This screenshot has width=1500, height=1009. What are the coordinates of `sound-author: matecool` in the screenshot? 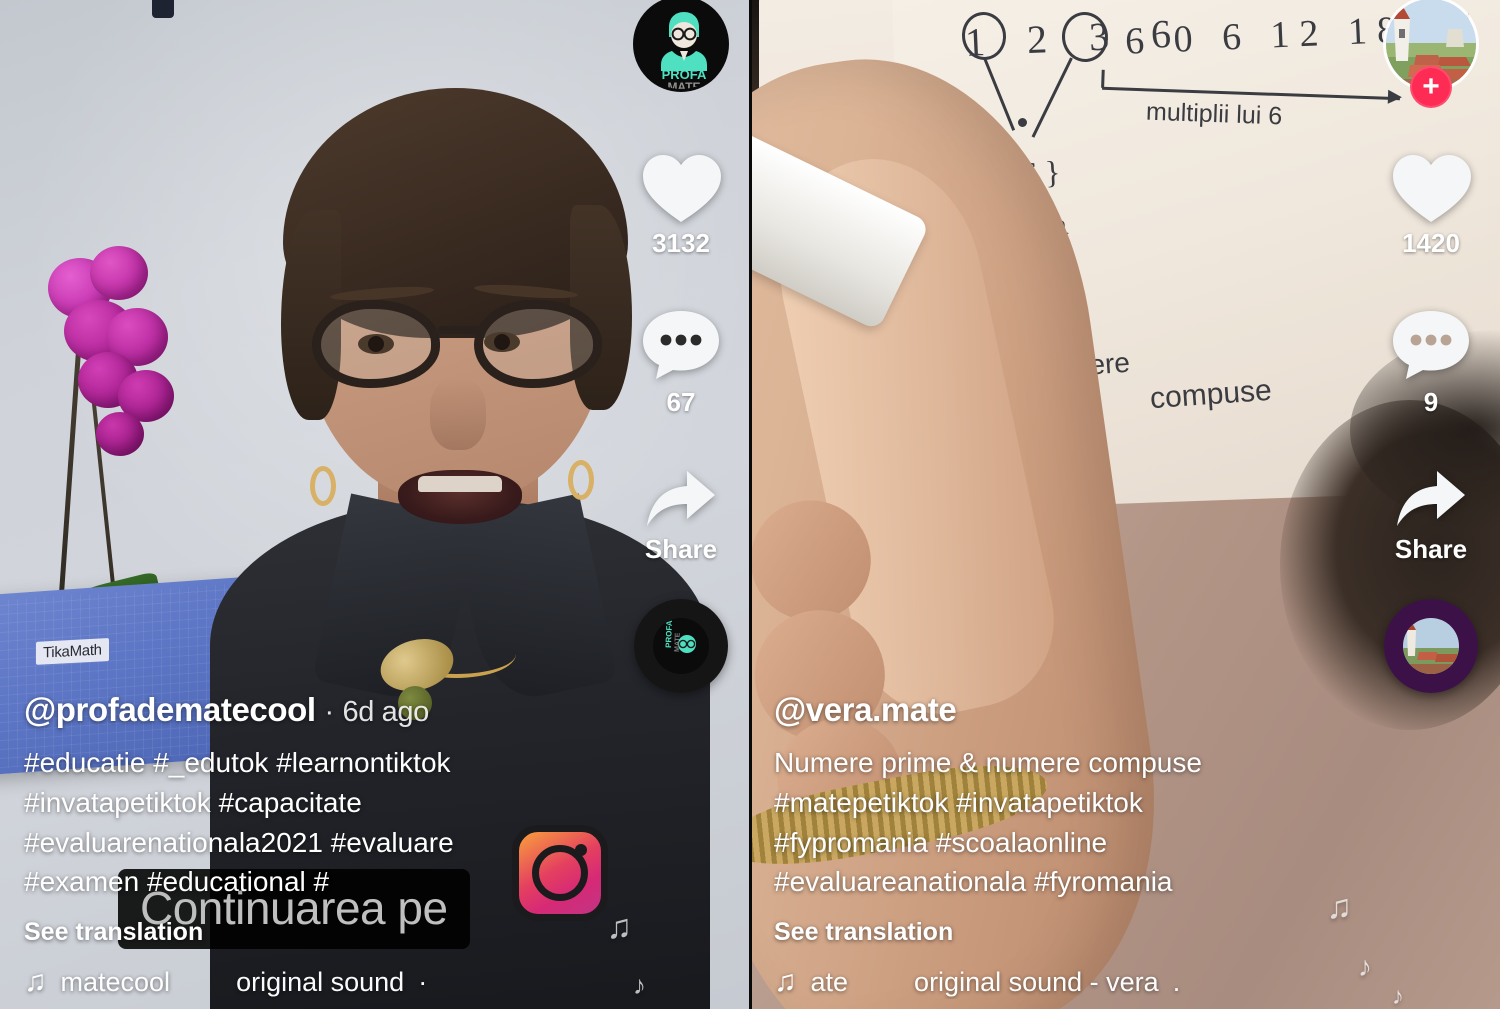 It's located at (116, 982).